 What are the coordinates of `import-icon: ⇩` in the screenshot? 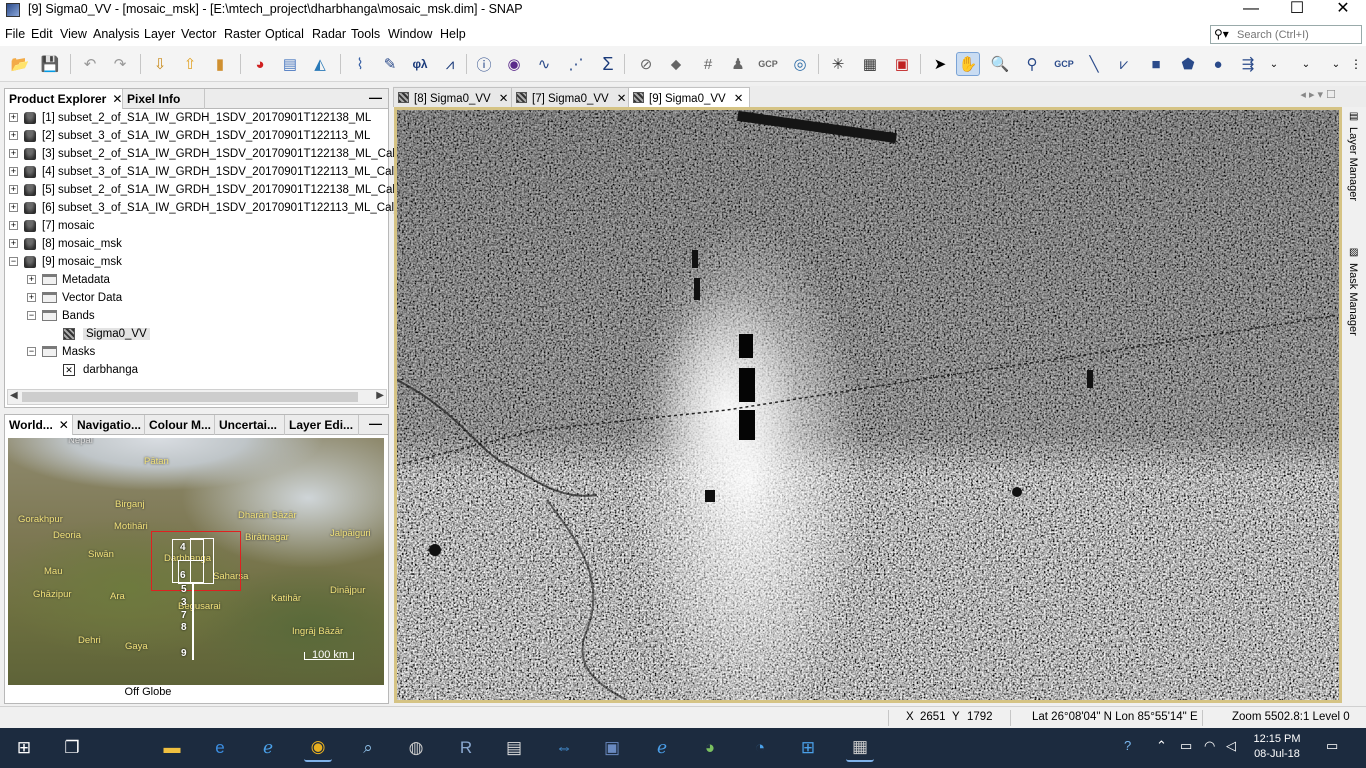 It's located at (160, 64).